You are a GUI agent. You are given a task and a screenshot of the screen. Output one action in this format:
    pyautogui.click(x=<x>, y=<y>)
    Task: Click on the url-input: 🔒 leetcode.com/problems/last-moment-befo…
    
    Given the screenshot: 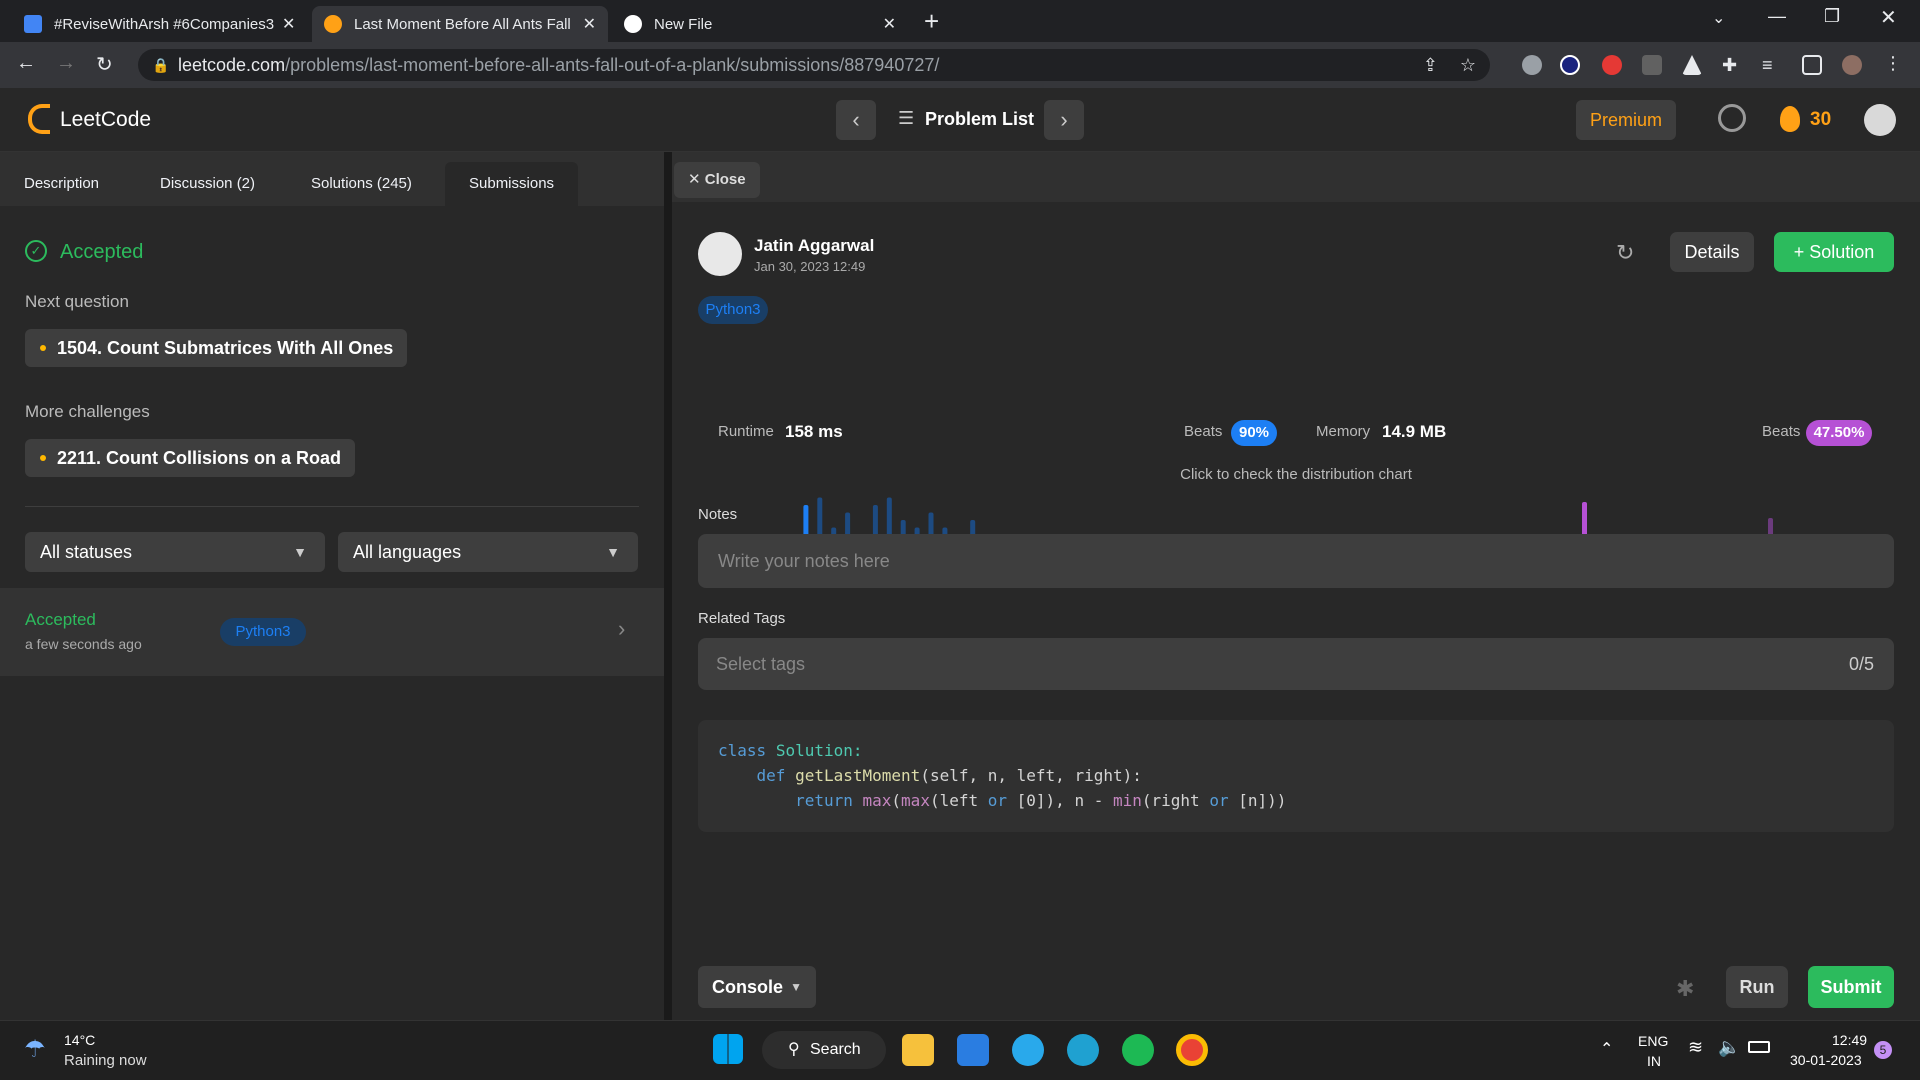 What is the action you would take?
    pyautogui.click(x=814, y=65)
    